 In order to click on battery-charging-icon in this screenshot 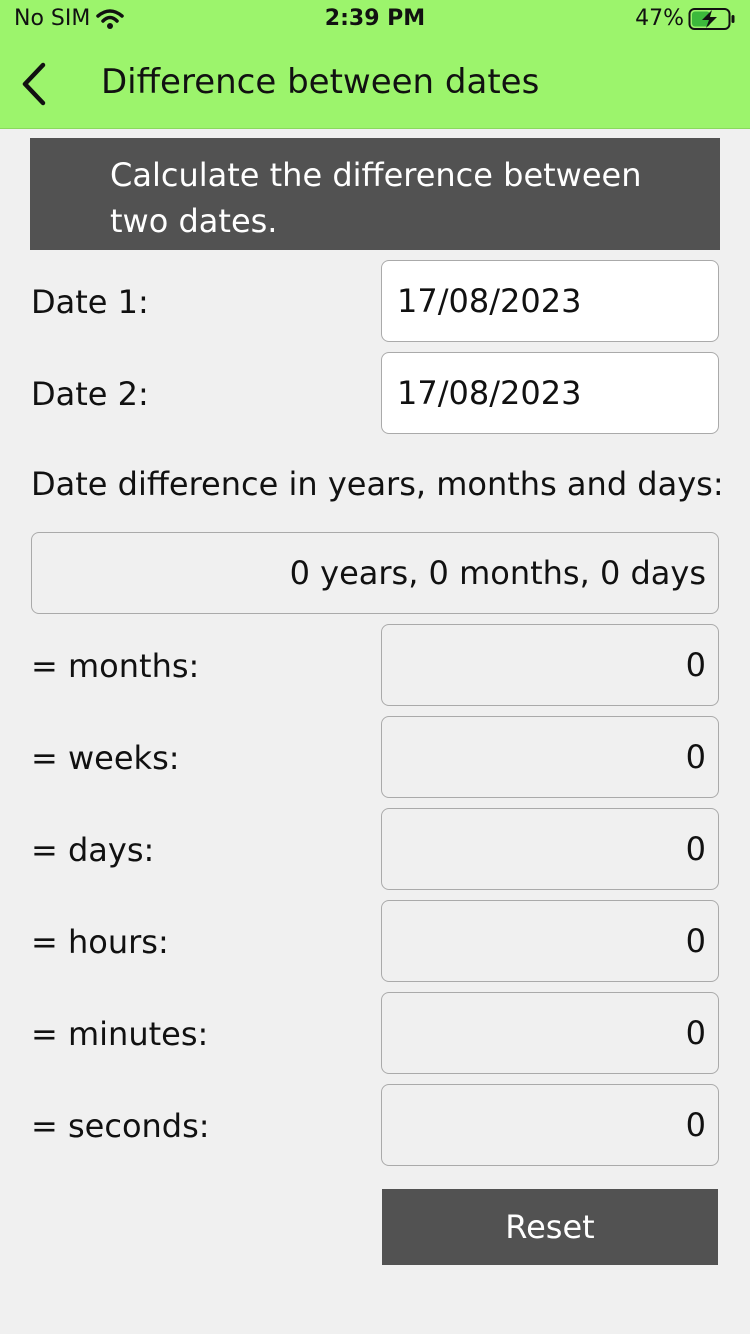, I will do `click(711, 18)`.